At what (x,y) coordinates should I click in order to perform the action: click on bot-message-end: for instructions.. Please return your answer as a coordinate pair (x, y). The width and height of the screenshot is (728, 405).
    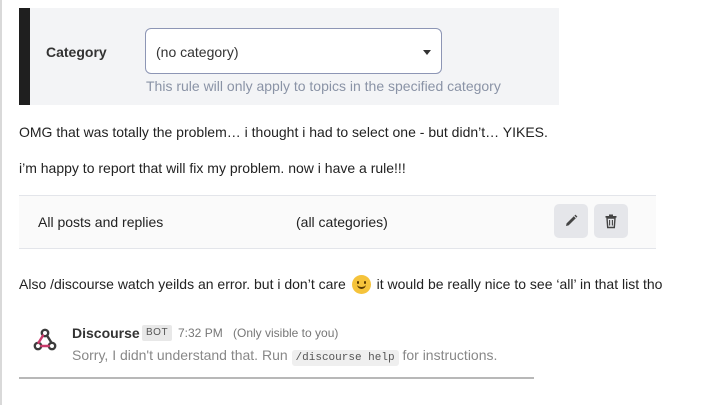
    Looking at the image, I should click on (450, 355).